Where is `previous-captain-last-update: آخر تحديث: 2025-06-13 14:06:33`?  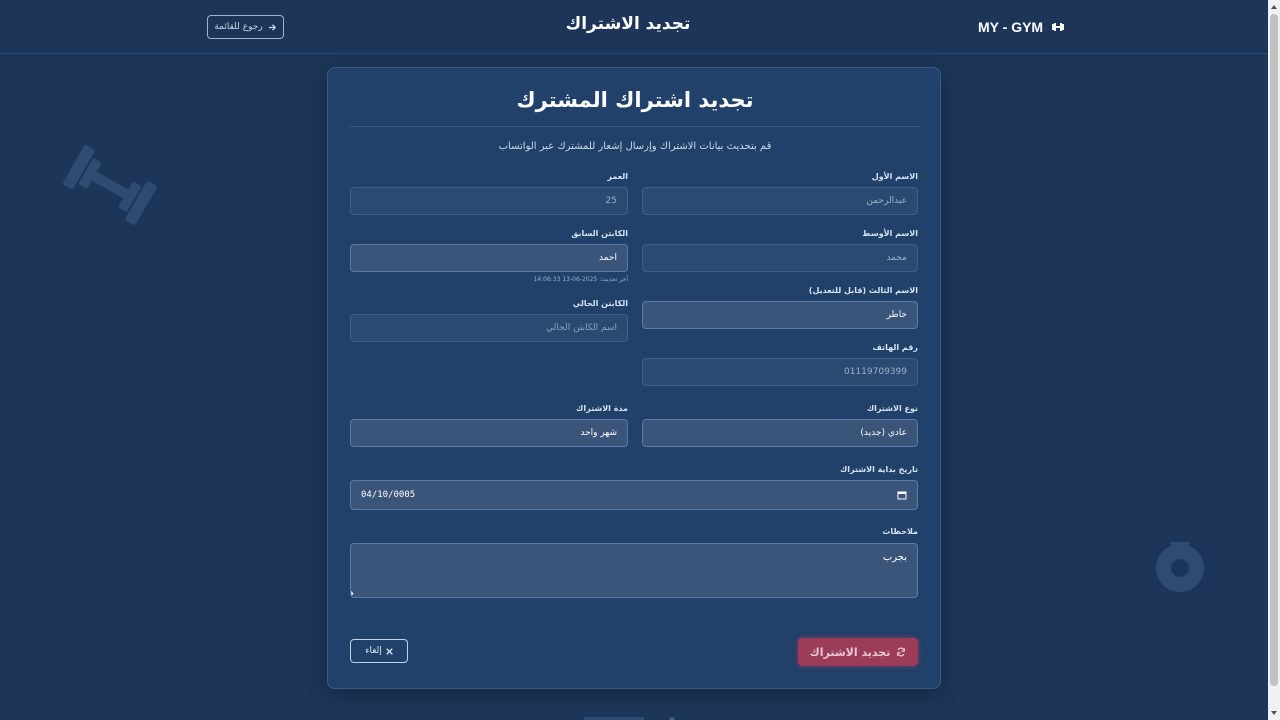
previous-captain-last-update: آخر تحديث: 2025-06-13 14:06:33 is located at coordinates (580, 279).